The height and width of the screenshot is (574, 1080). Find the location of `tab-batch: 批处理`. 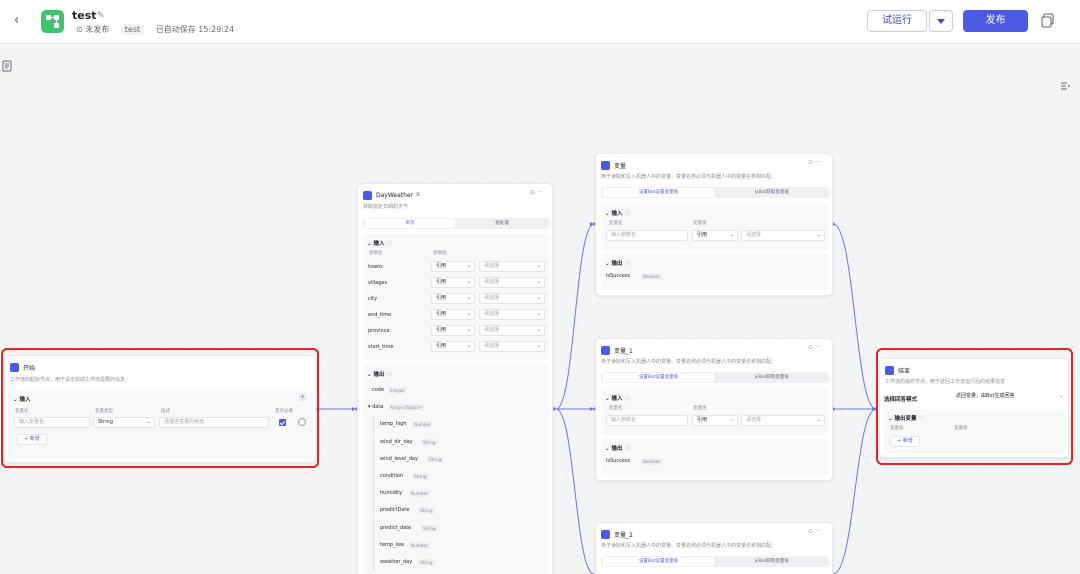

tab-batch: 批处理 is located at coordinates (502, 223).